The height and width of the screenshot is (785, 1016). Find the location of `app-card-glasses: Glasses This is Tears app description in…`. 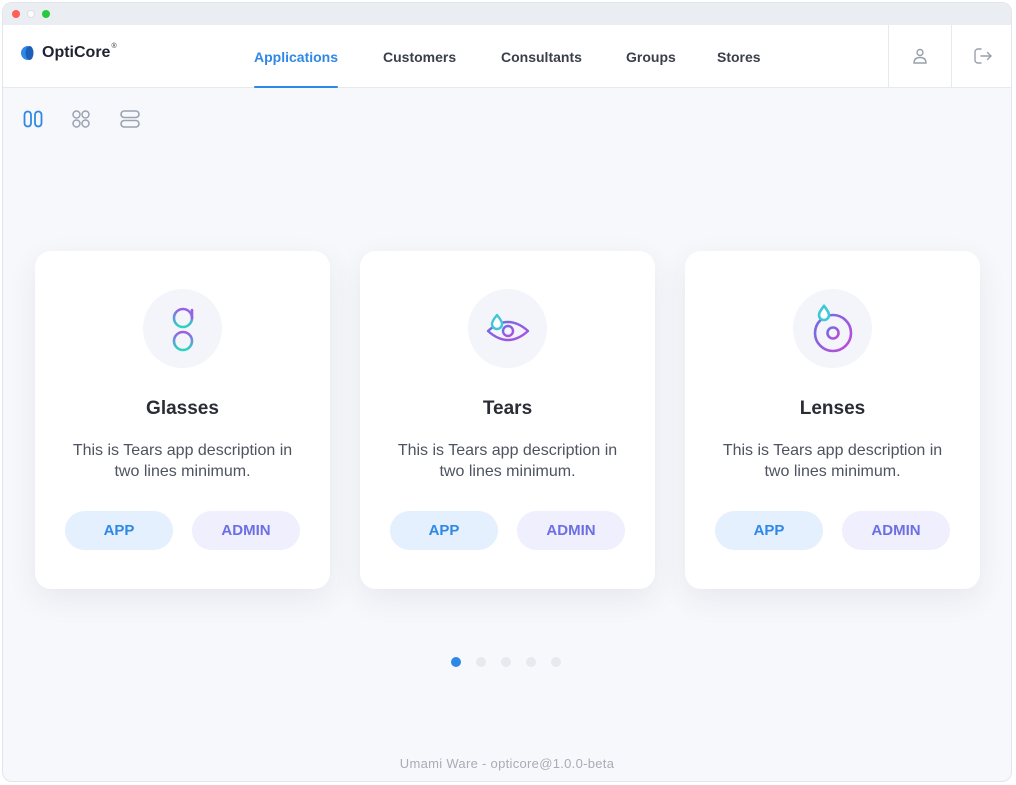

app-card-glasses: Glasses This is Tears app description in… is located at coordinates (182, 420).